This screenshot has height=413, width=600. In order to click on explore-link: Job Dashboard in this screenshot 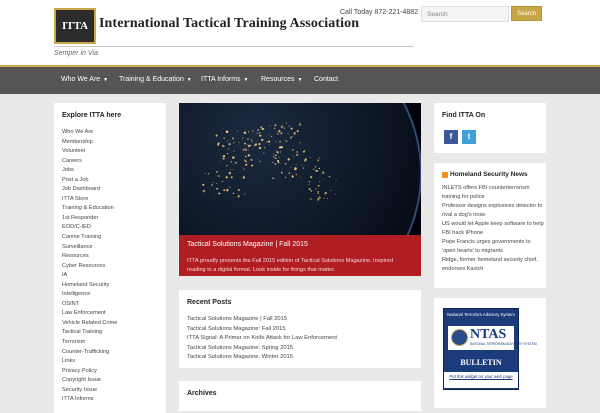, I will do `click(89, 190)`.